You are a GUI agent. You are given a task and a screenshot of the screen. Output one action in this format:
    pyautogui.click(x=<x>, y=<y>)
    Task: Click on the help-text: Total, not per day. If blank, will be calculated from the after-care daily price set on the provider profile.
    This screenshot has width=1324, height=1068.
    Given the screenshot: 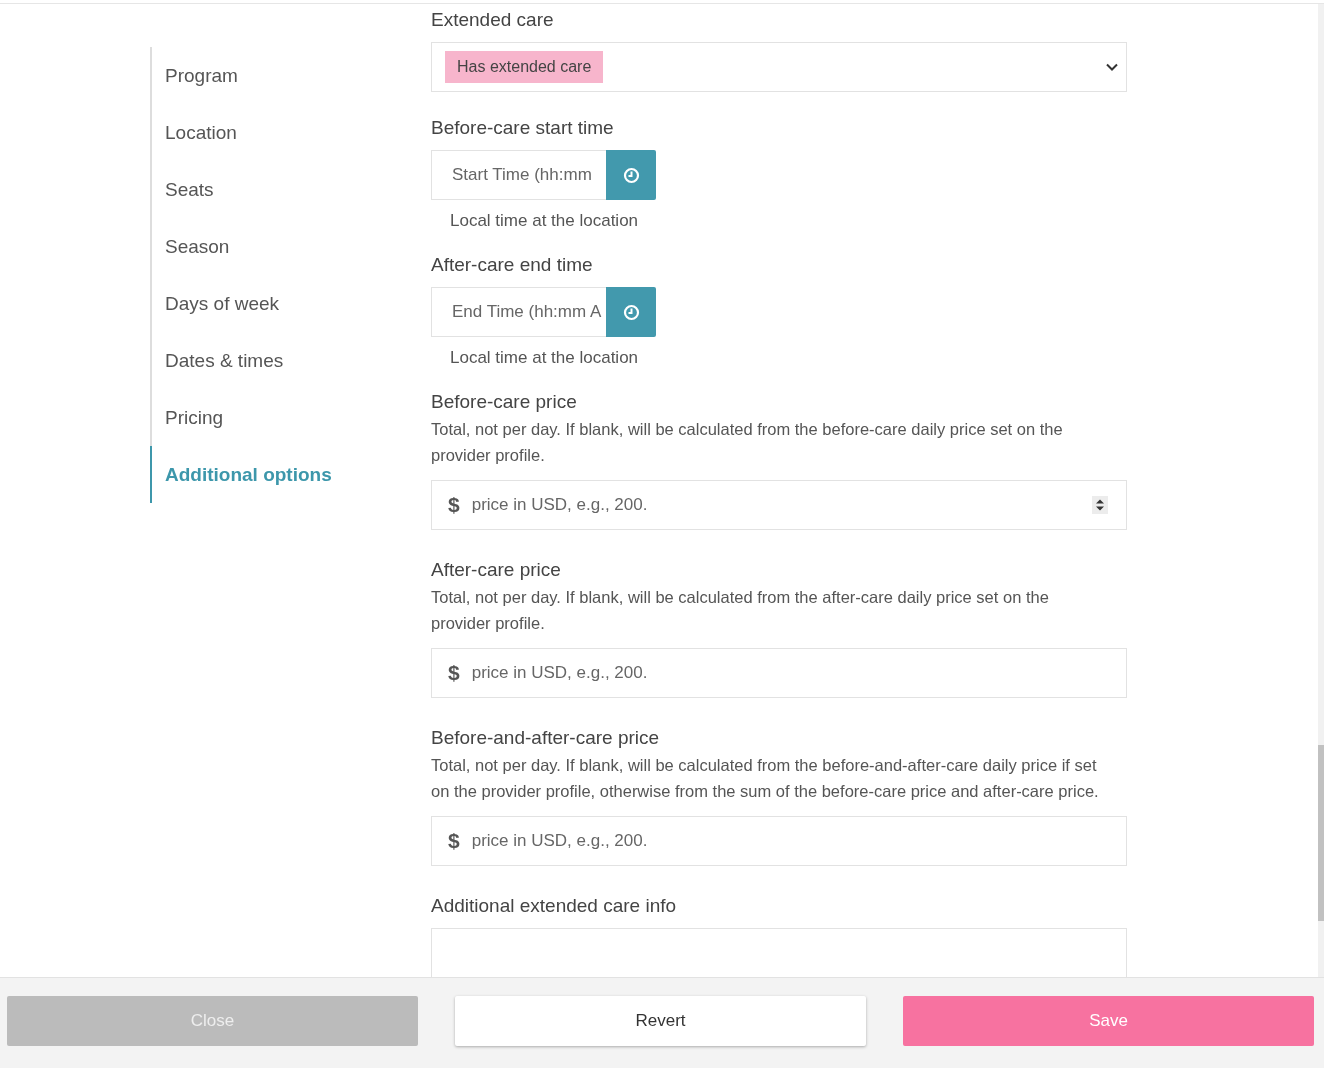 What is the action you would take?
    pyautogui.click(x=740, y=610)
    